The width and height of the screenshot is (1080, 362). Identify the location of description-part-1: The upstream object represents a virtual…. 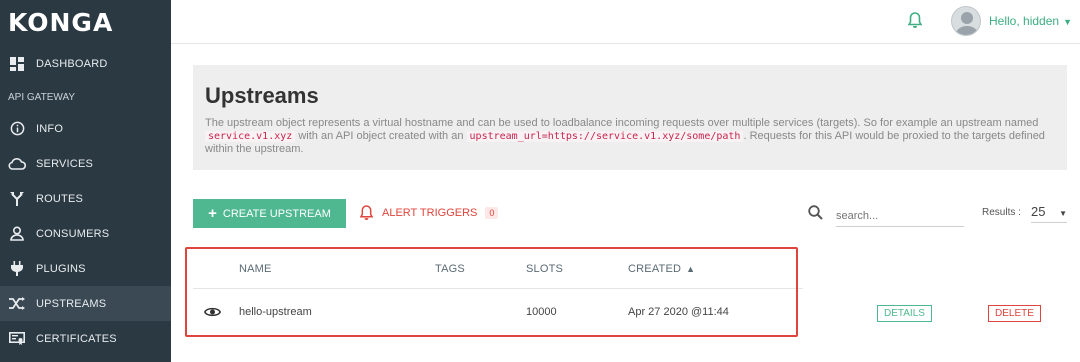
(622, 123).